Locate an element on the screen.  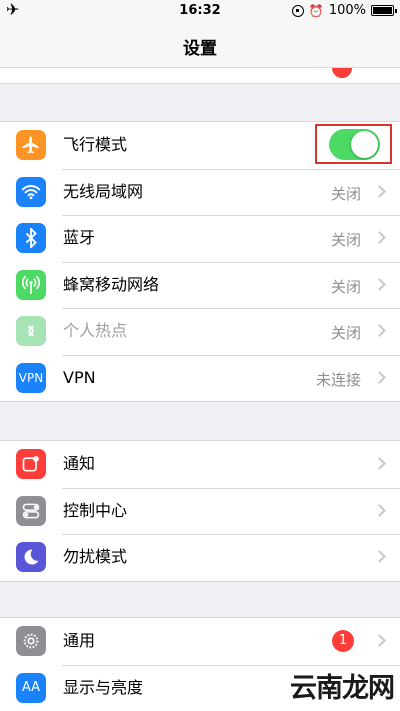
display-icon: AA is located at coordinates (31, 687).